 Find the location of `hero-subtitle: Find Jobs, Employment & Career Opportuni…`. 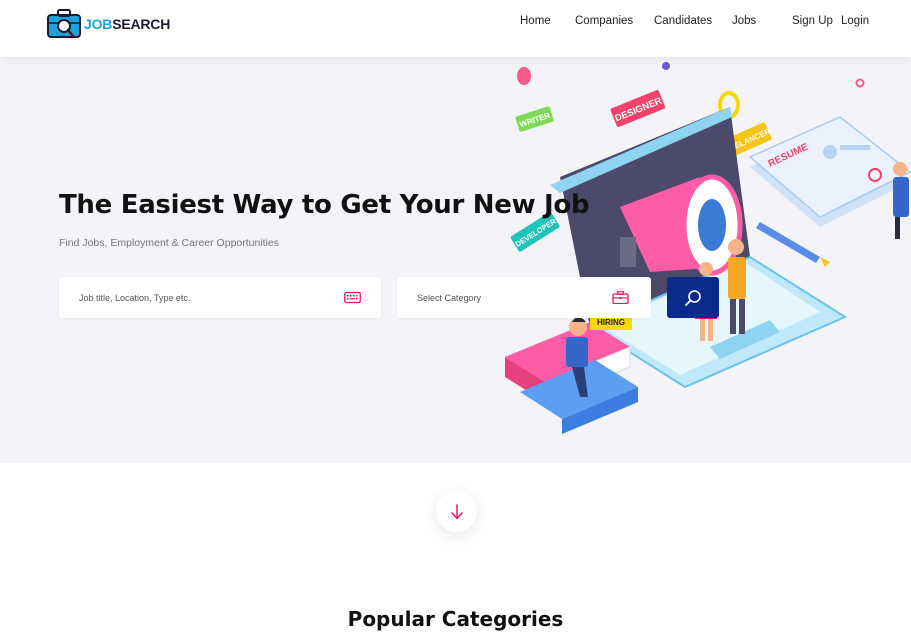

hero-subtitle: Find Jobs, Employment & Career Opportuni… is located at coordinates (169, 243).